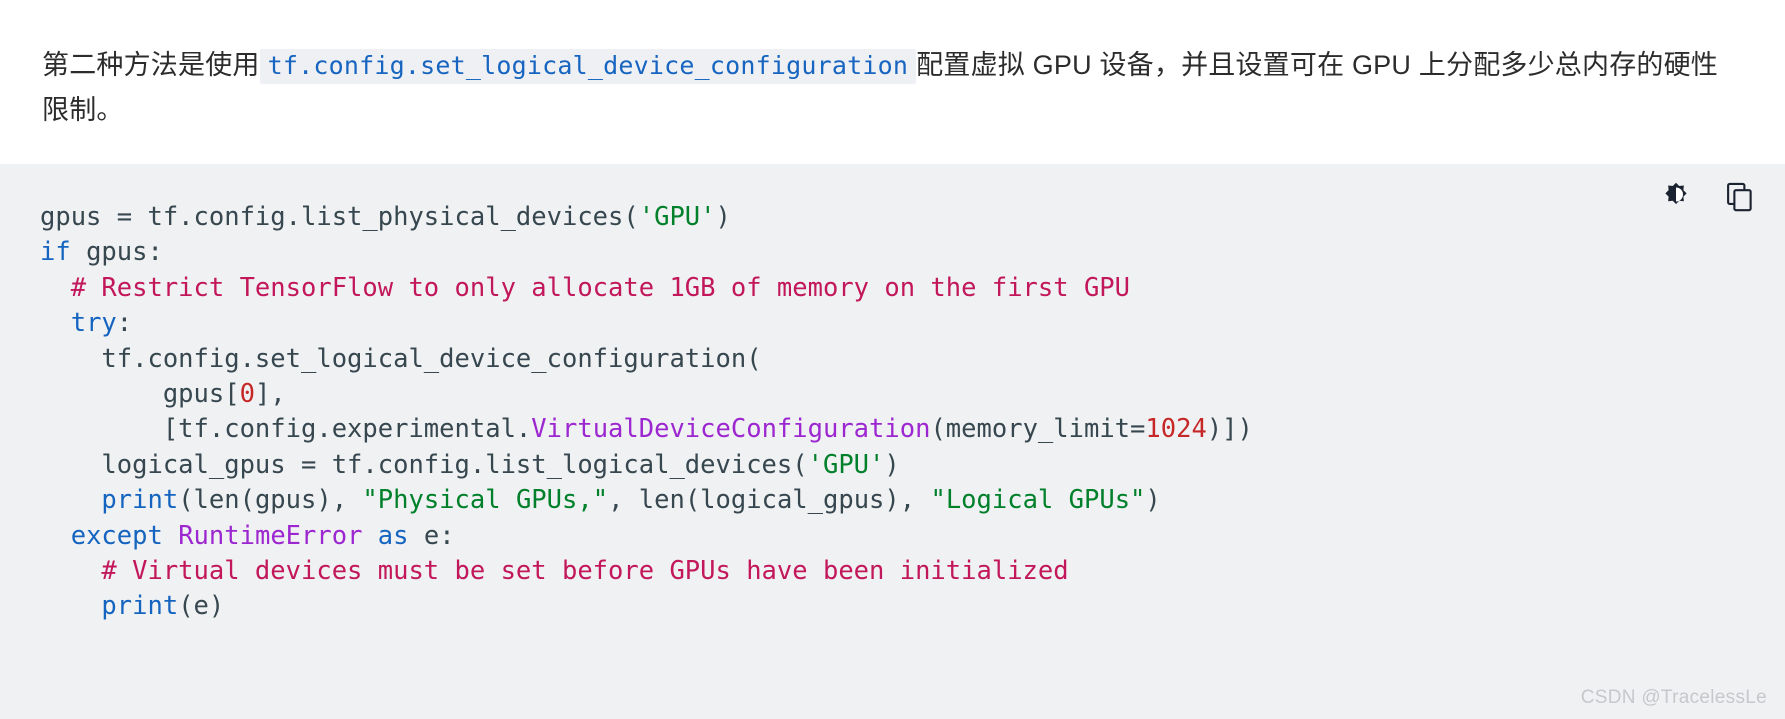 The height and width of the screenshot is (719, 1785). What do you see at coordinates (393, 535) in the screenshot?
I see `code-token: as` at bounding box center [393, 535].